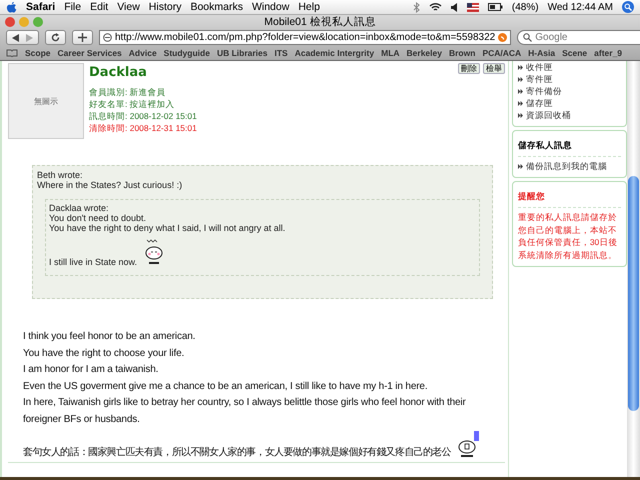  I want to click on bluetooth-icon, so click(416, 7).